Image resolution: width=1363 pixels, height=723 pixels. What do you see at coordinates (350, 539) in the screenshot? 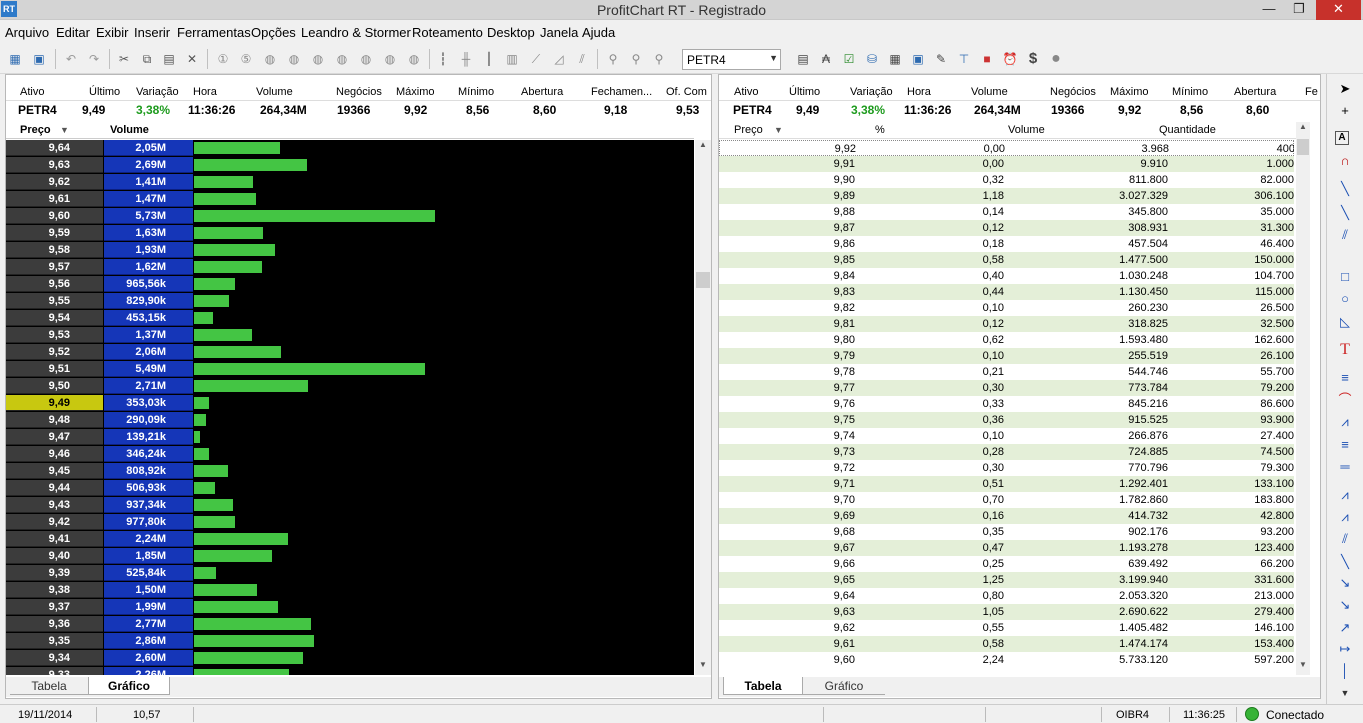
I see `book-row: 9,41 2,24M` at bounding box center [350, 539].